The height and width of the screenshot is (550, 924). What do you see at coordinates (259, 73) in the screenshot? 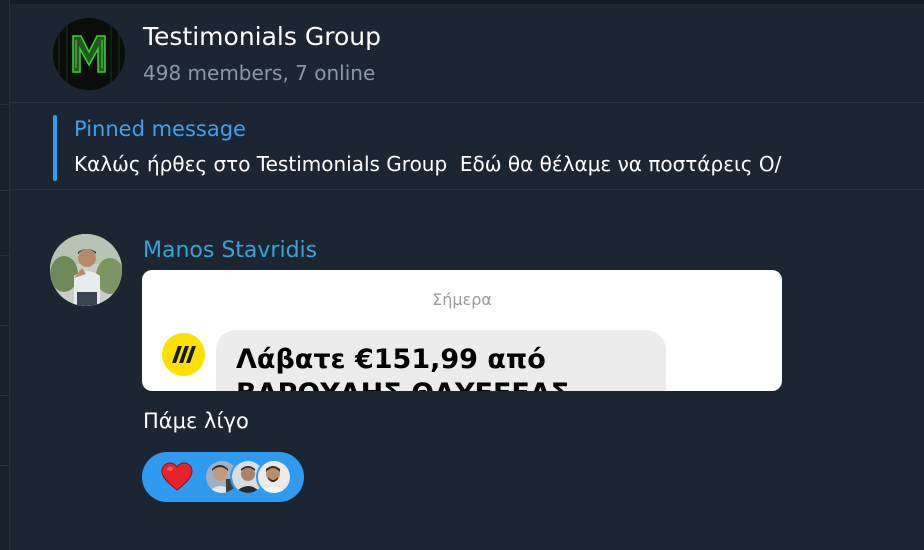
I see `group-member-count: 498 members, 7 online` at bounding box center [259, 73].